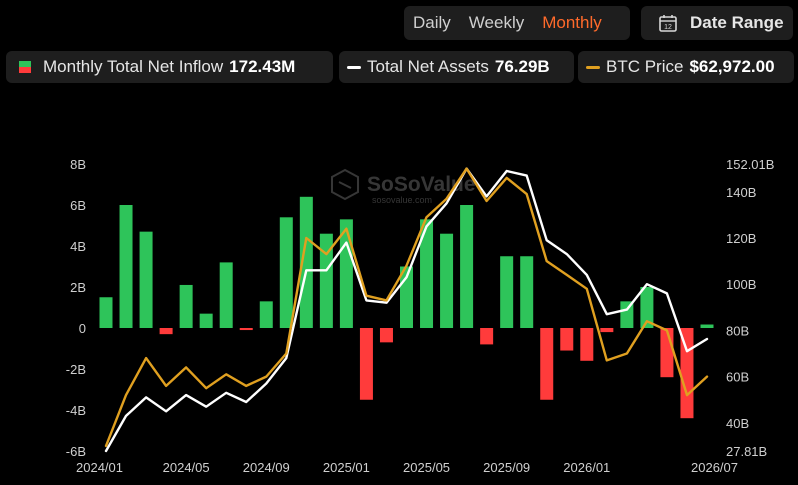  What do you see at coordinates (78, 164) in the screenshot?
I see `left-axis-tick: 8B` at bounding box center [78, 164].